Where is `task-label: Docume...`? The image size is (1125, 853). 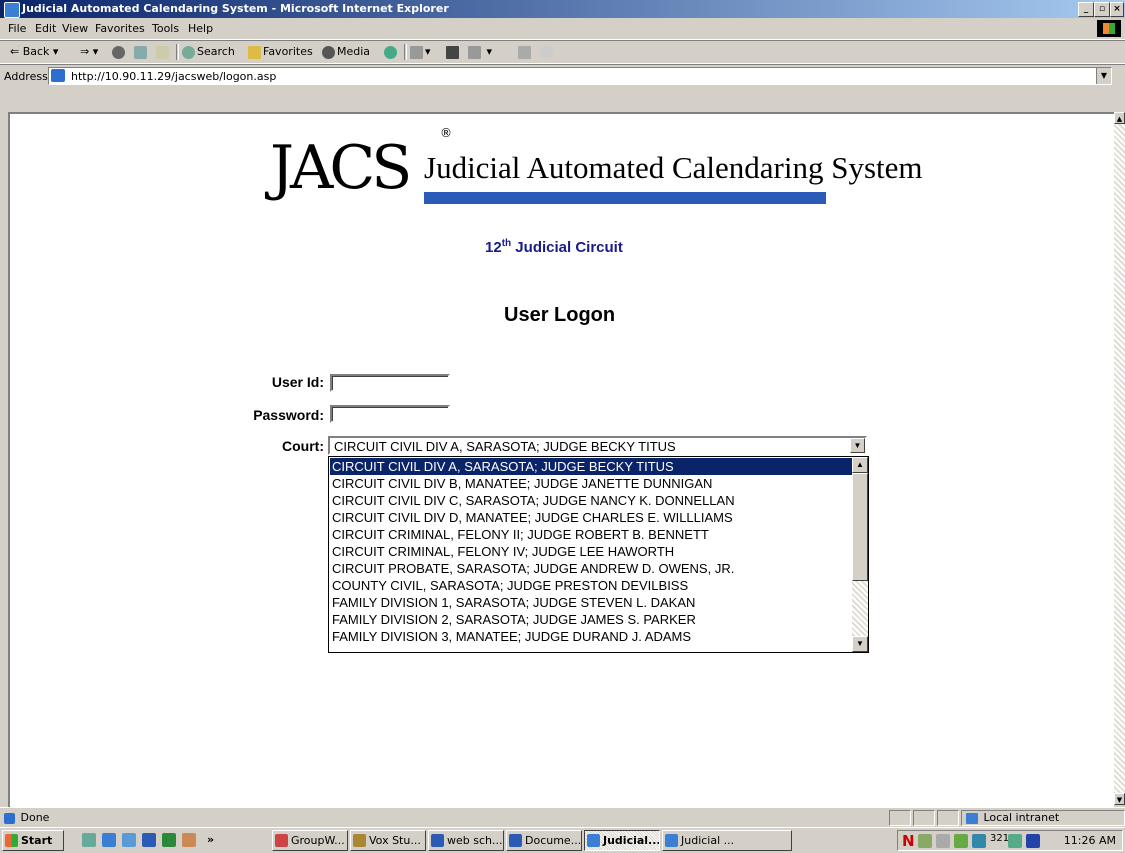 task-label: Docume... is located at coordinates (553, 840).